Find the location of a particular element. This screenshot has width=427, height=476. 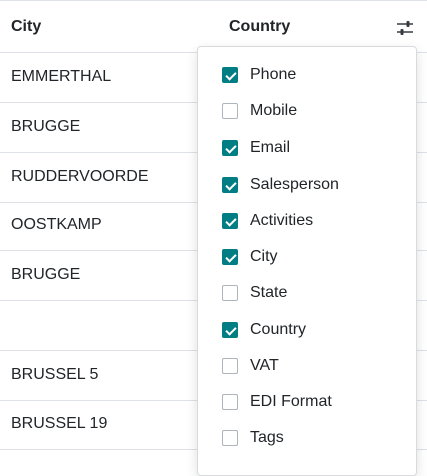

option-label: Mobile is located at coordinates (274, 110).